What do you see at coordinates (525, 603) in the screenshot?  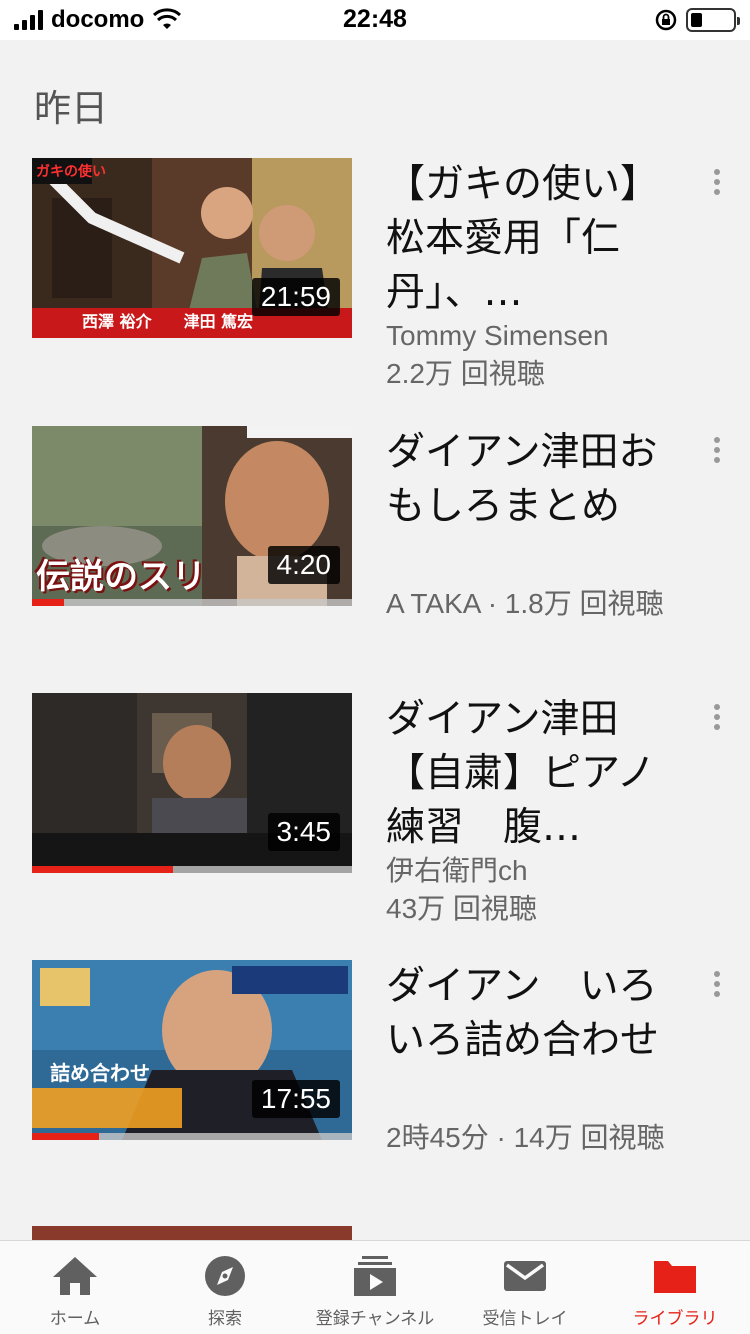 I see `video-channel-views: A TAKA · 1.8万 回視聴` at bounding box center [525, 603].